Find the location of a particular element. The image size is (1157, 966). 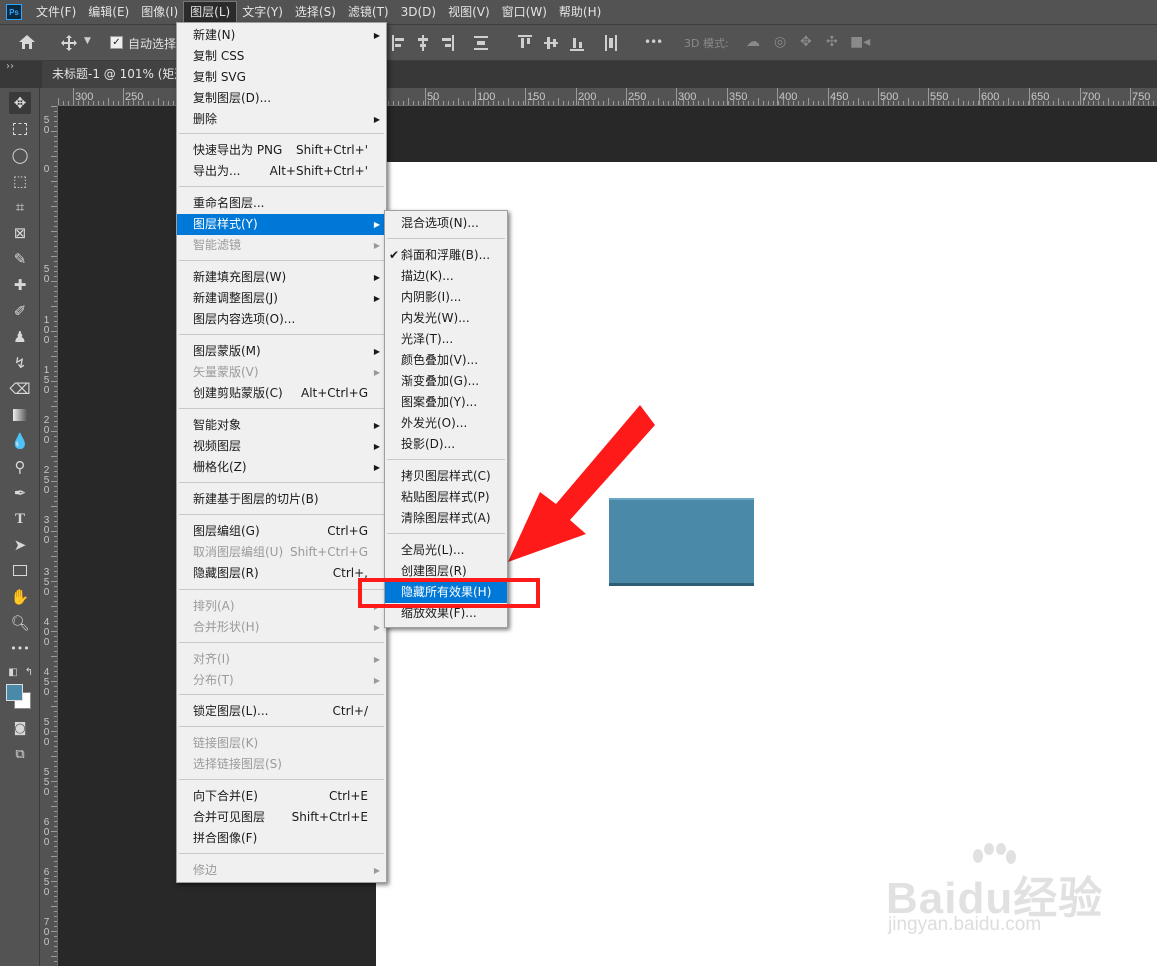

layer-menu-item: 栅格化(Z) ▶ is located at coordinates (281, 467).